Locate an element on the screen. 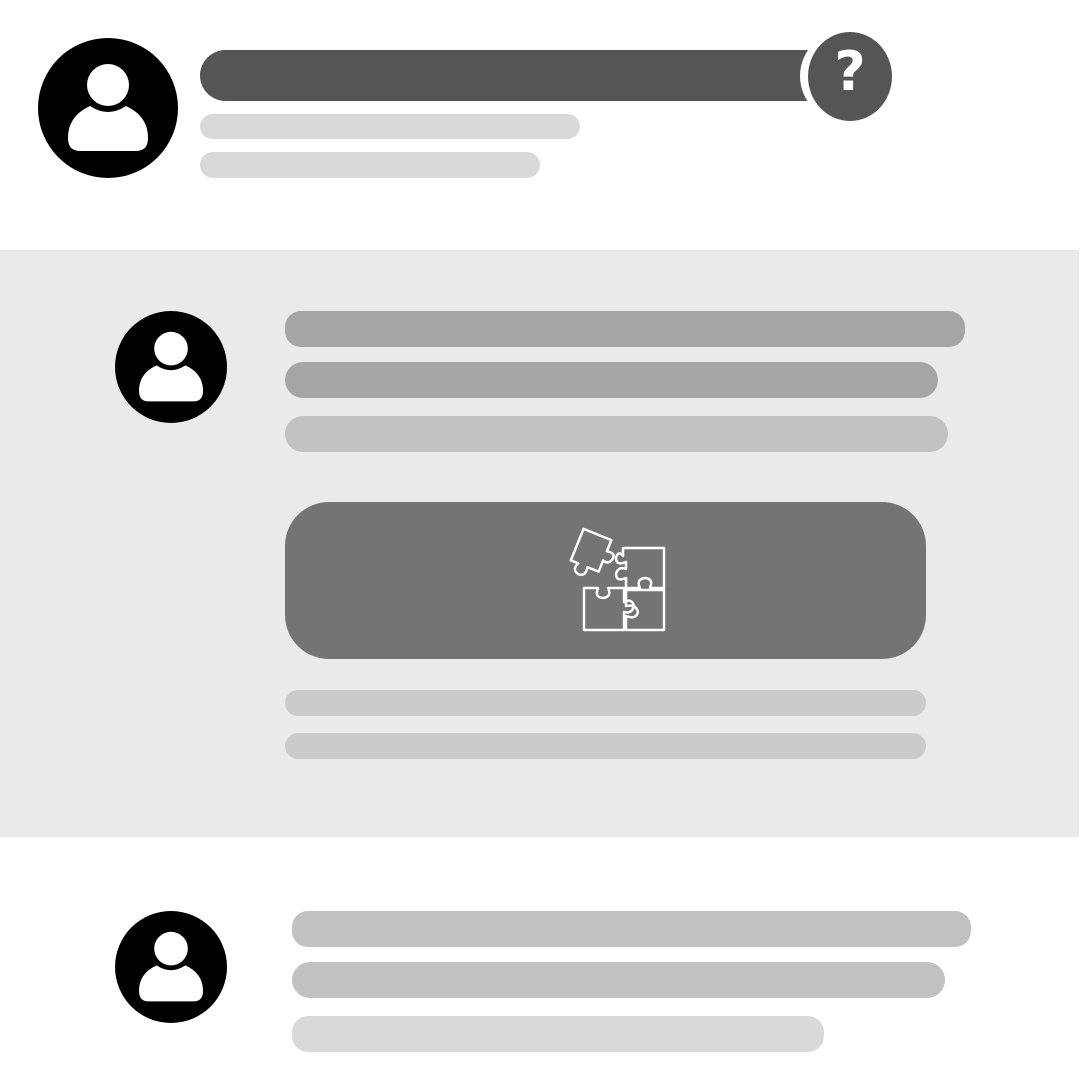  puzzle-pieces-icon is located at coordinates (617, 579).